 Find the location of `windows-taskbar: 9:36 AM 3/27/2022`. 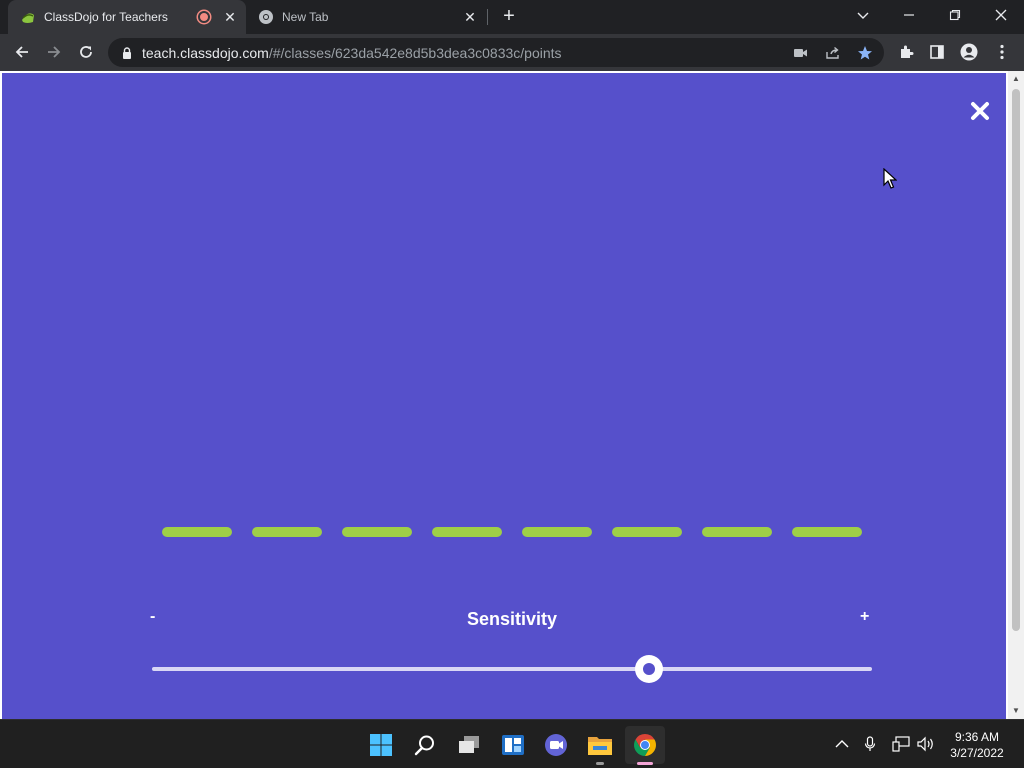

windows-taskbar: 9:36 AM 3/27/2022 is located at coordinates (512, 743).